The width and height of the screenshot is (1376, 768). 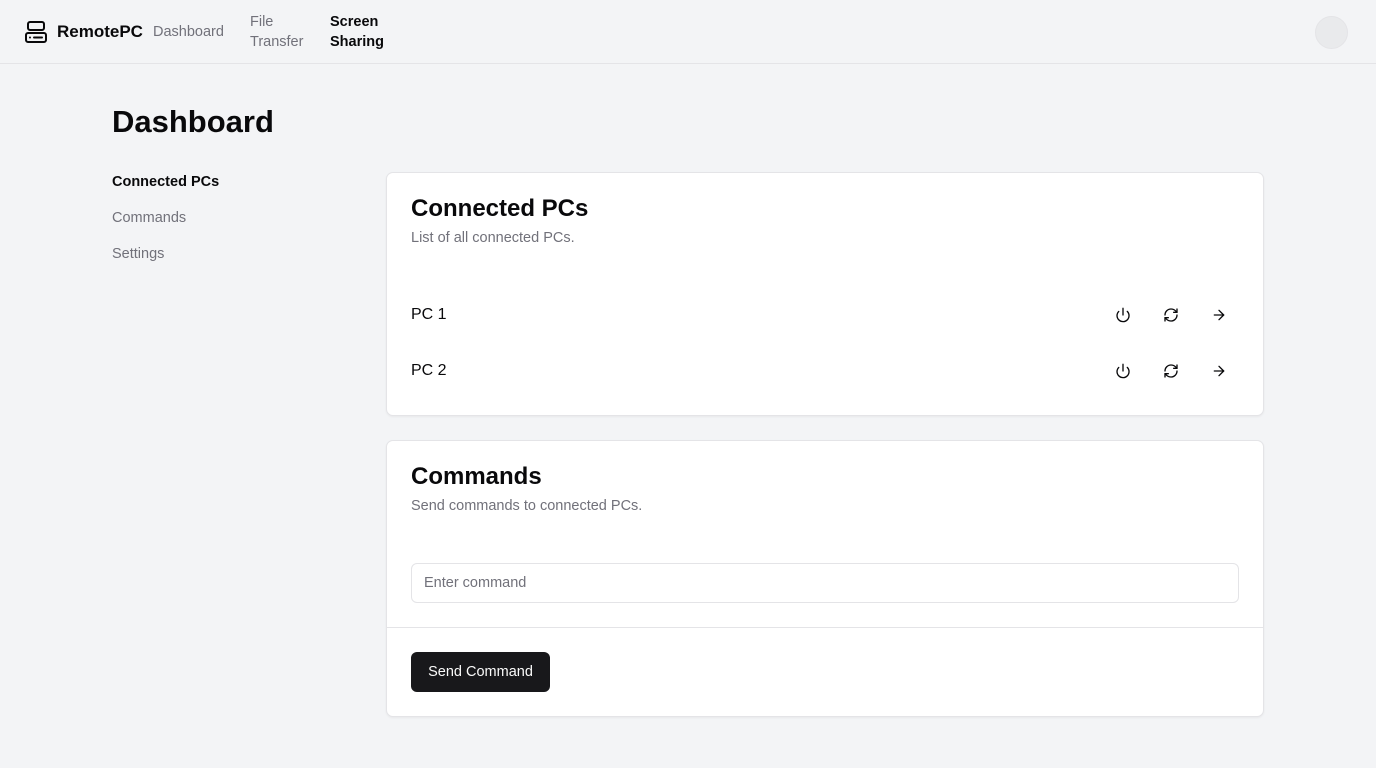 I want to click on sidebar-item-settings: Settings, so click(x=138, y=254).